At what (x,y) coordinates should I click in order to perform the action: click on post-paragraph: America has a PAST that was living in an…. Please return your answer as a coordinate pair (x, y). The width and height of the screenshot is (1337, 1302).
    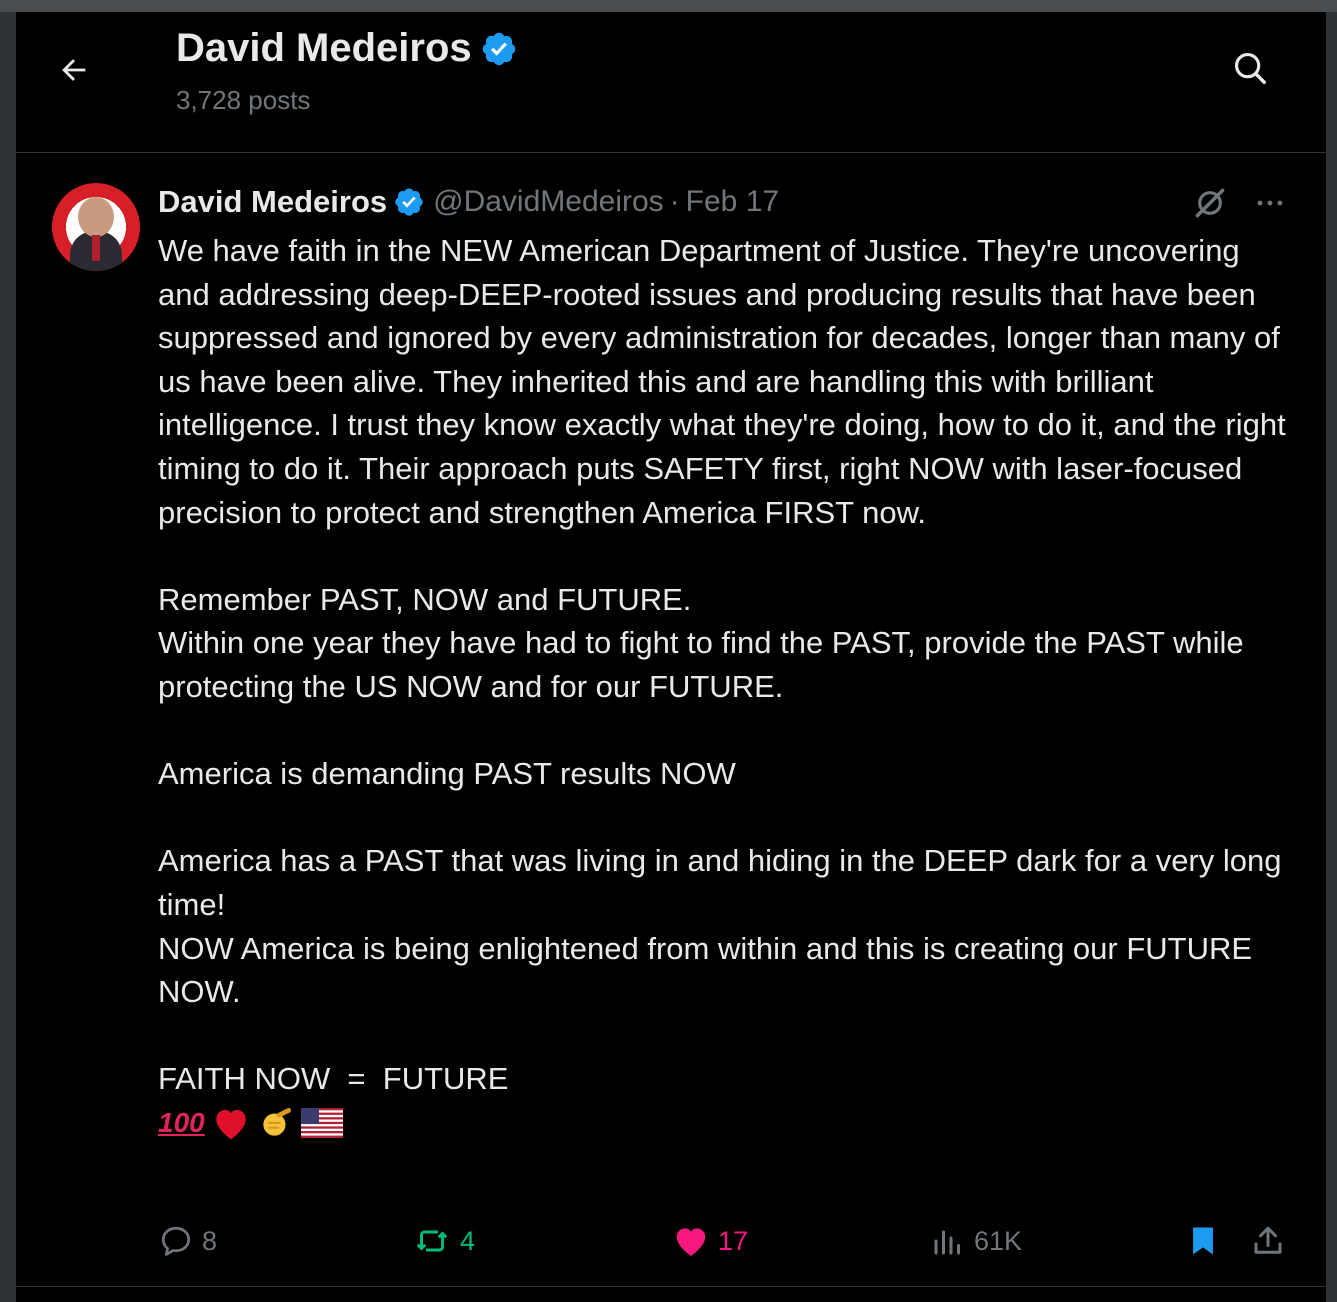
    Looking at the image, I should click on (720, 882).